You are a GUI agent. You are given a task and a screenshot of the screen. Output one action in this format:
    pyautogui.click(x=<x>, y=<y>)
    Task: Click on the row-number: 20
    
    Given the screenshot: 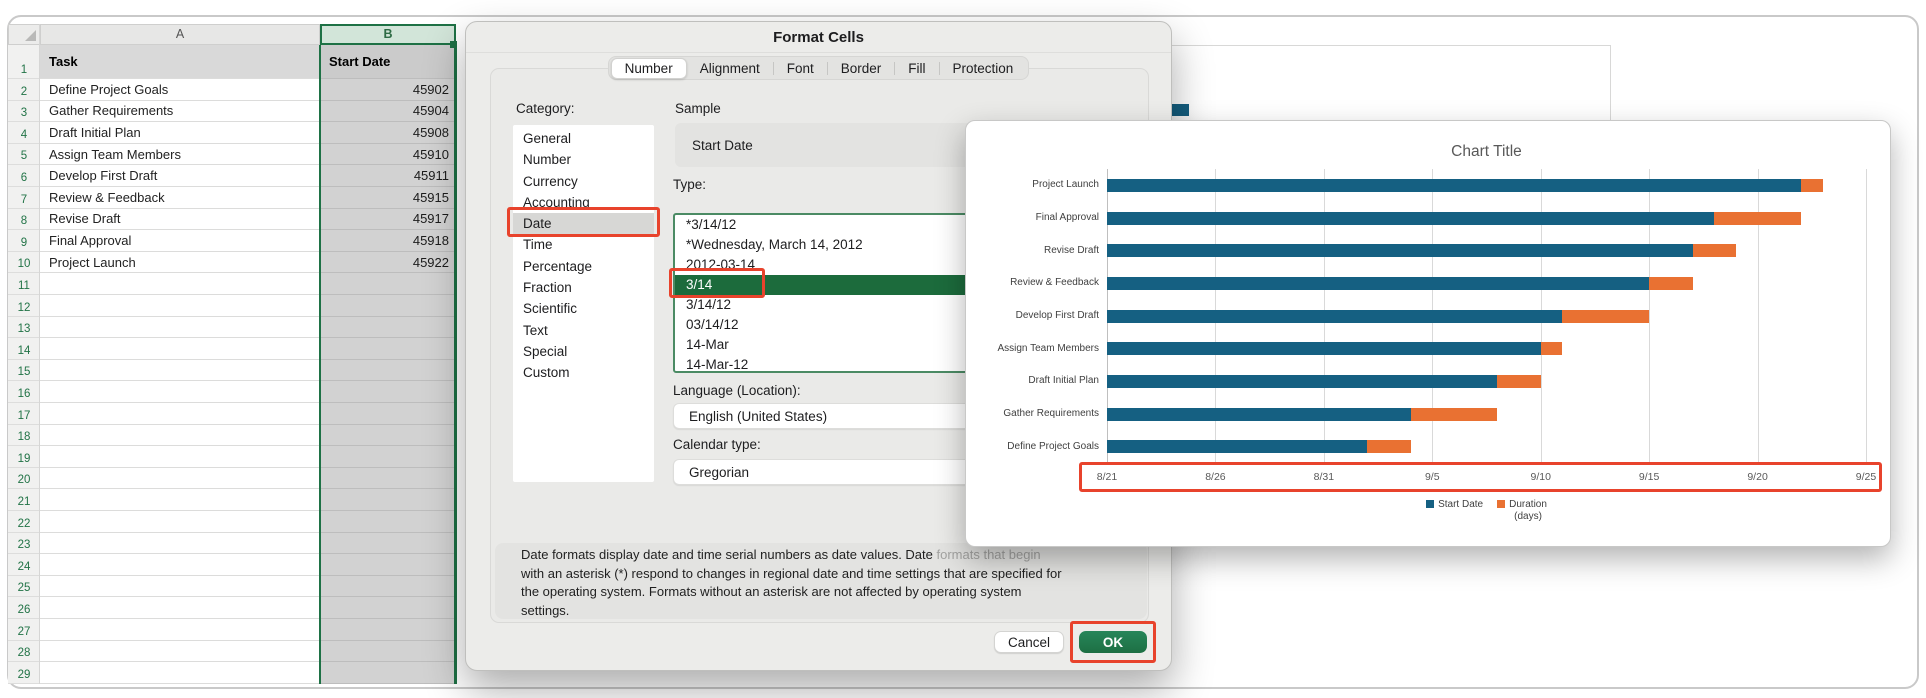 What is the action you would take?
    pyautogui.click(x=24, y=478)
    